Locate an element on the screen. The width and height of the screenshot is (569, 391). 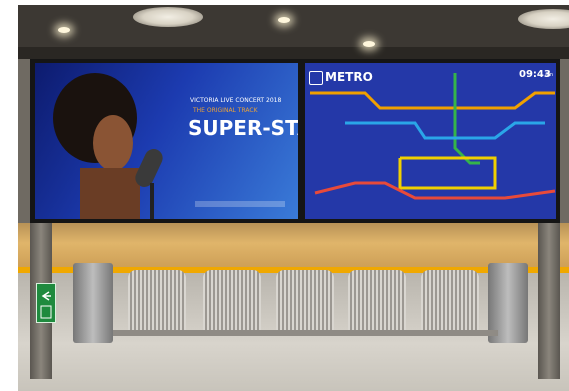
metro-lines is located at coordinates (433, 136).